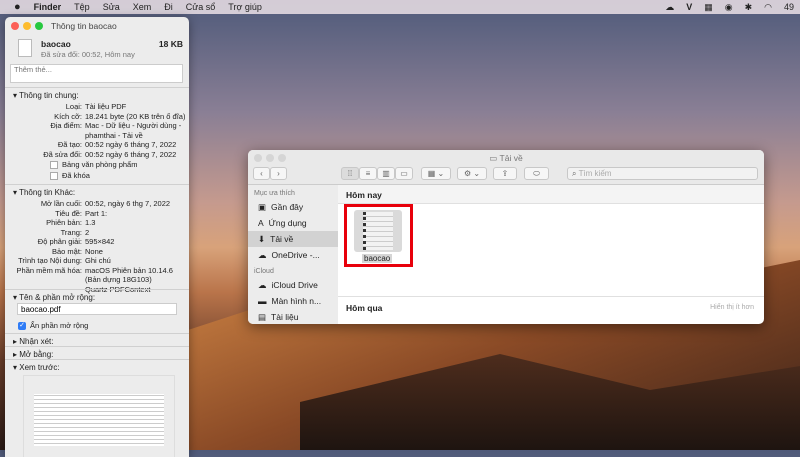 This screenshot has height=457, width=800. What do you see at coordinates (15, 26) in the screenshot?
I see `close-button` at bounding box center [15, 26].